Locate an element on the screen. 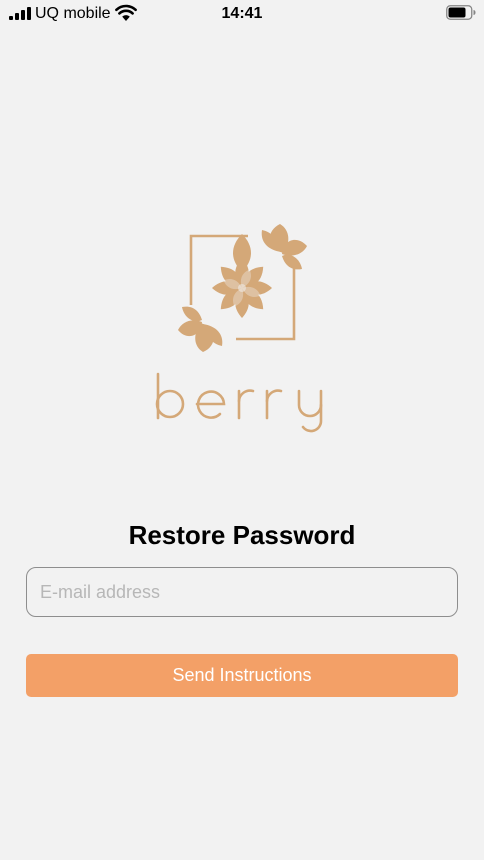 Image resolution: width=484 pixels, height=860 pixels. battery-icon is located at coordinates (461, 12).